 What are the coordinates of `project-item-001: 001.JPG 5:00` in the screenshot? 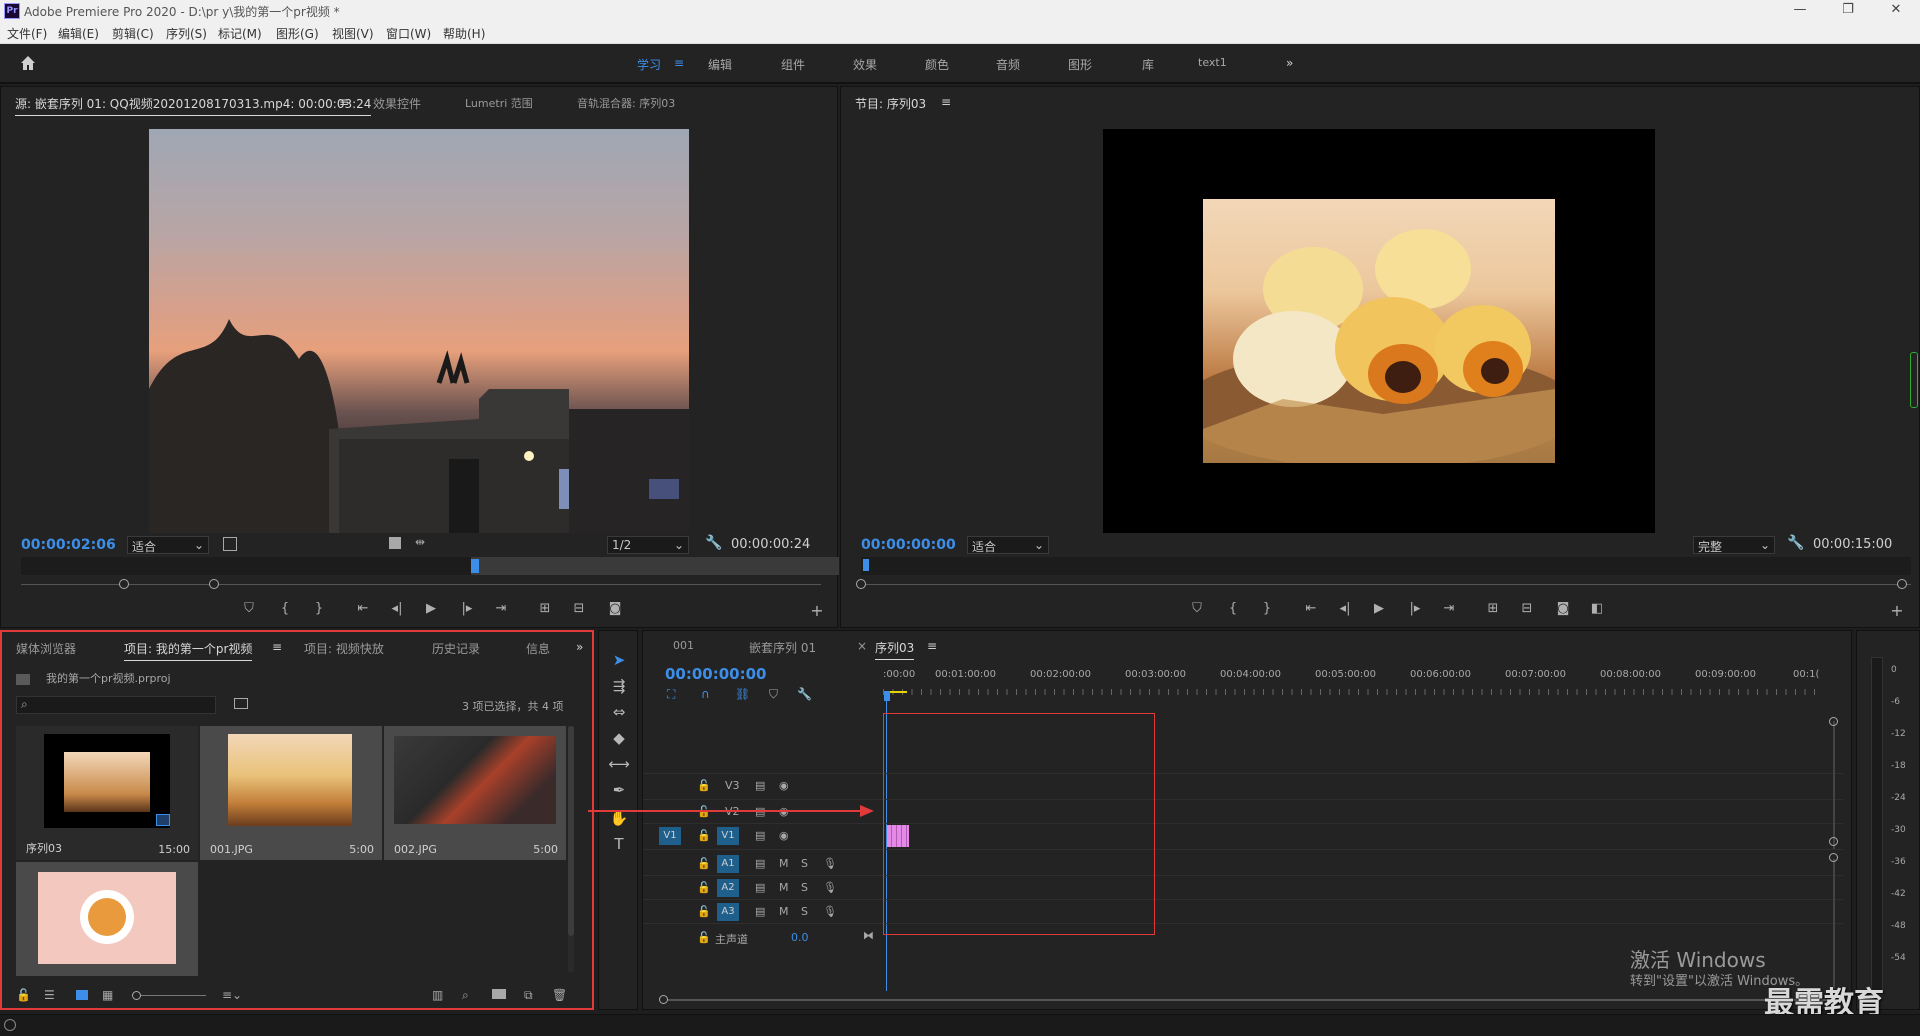 It's located at (291, 793).